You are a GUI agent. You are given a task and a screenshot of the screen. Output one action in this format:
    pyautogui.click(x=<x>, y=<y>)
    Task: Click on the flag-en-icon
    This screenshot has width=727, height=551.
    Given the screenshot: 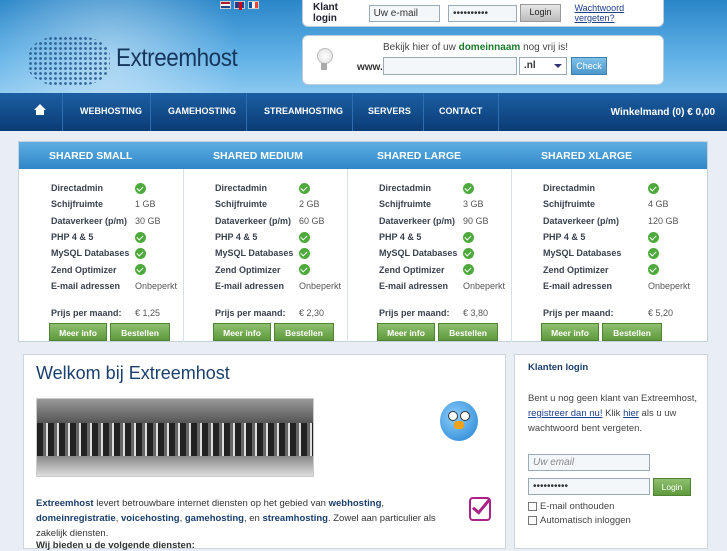 What is the action you would take?
    pyautogui.click(x=239, y=5)
    